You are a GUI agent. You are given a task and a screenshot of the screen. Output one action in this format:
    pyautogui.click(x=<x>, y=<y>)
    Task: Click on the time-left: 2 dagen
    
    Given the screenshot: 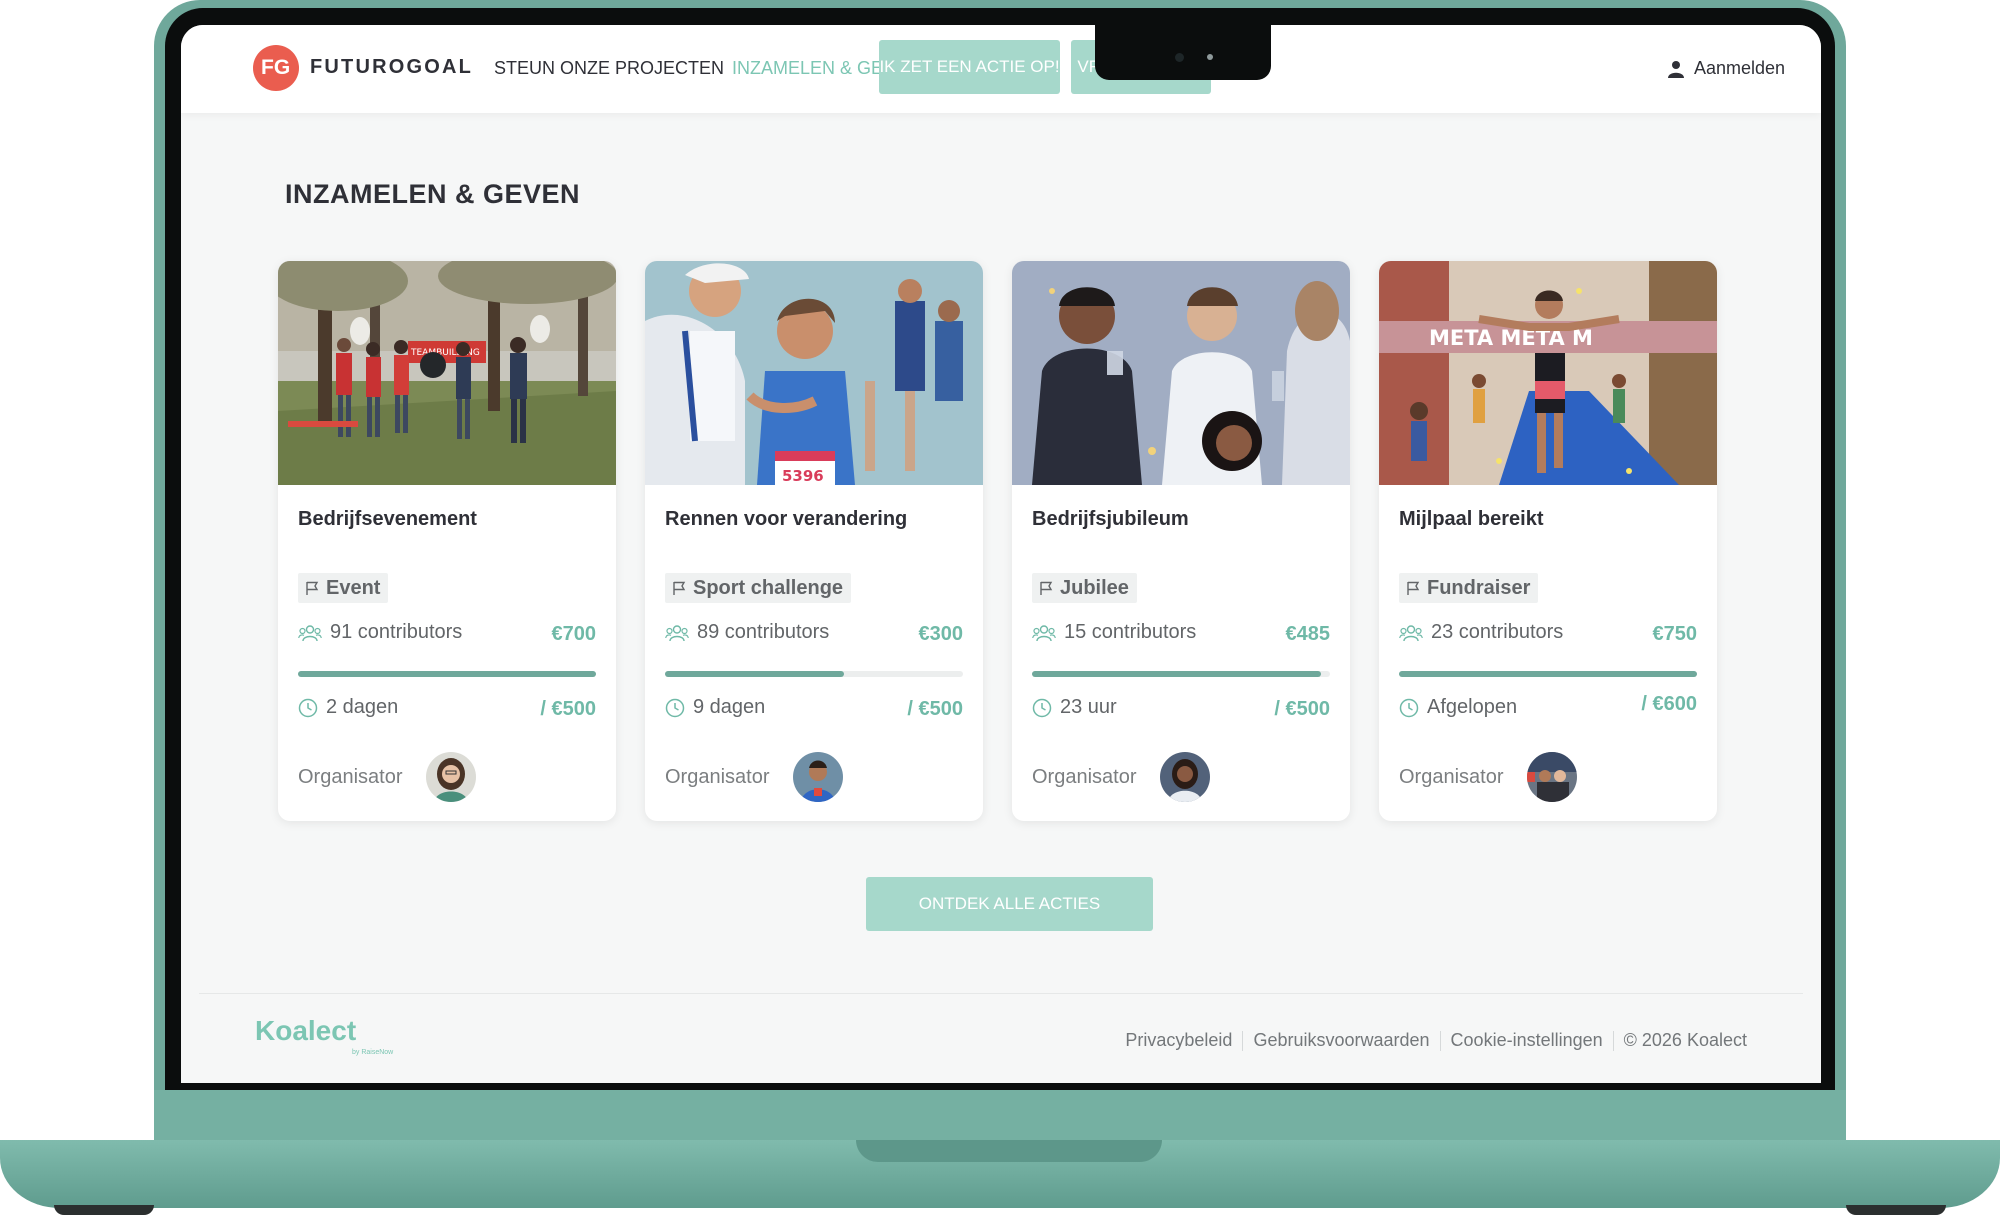 What is the action you would take?
    pyautogui.click(x=348, y=707)
    